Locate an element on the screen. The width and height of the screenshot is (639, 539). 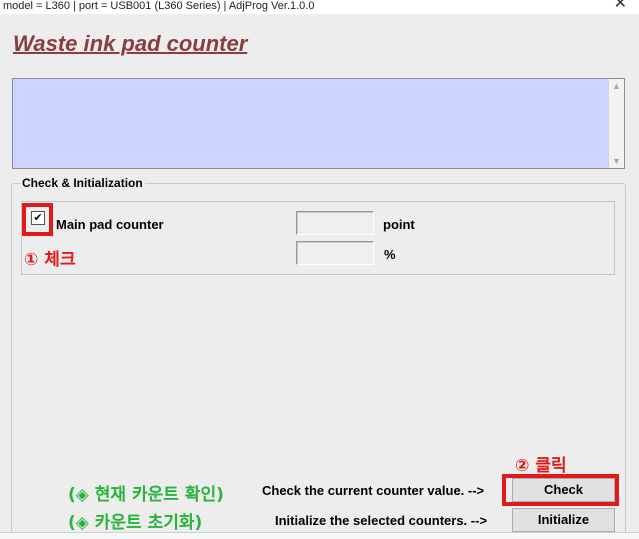
main-pad-label: Main pad counter is located at coordinates (110, 224).